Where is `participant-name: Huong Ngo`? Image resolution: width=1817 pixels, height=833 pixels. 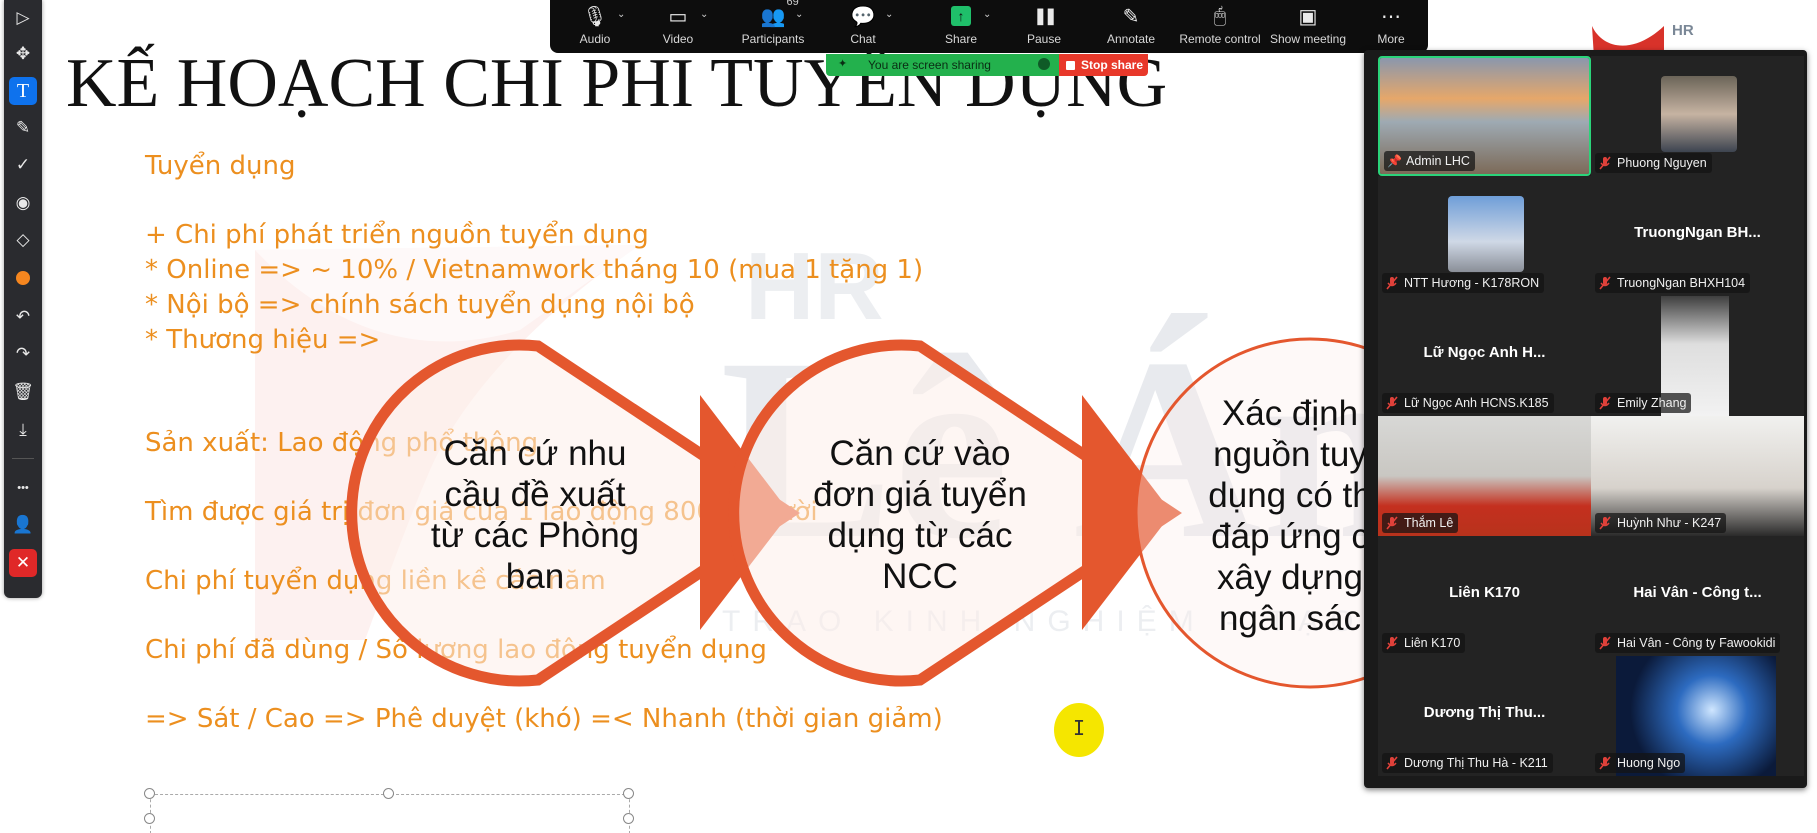 participant-name: Huong Ngo is located at coordinates (1649, 763).